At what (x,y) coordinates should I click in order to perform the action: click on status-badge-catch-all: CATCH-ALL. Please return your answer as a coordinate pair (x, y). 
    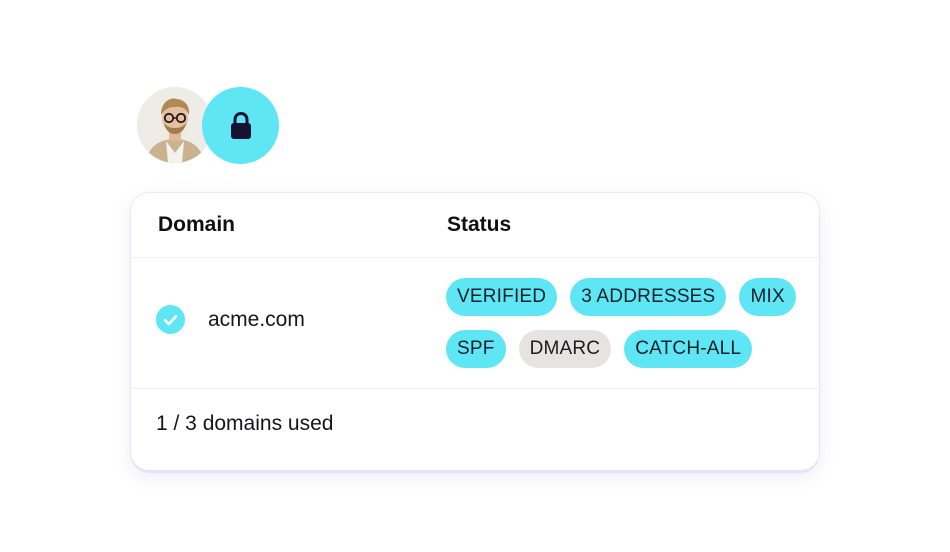
    Looking at the image, I should click on (688, 349).